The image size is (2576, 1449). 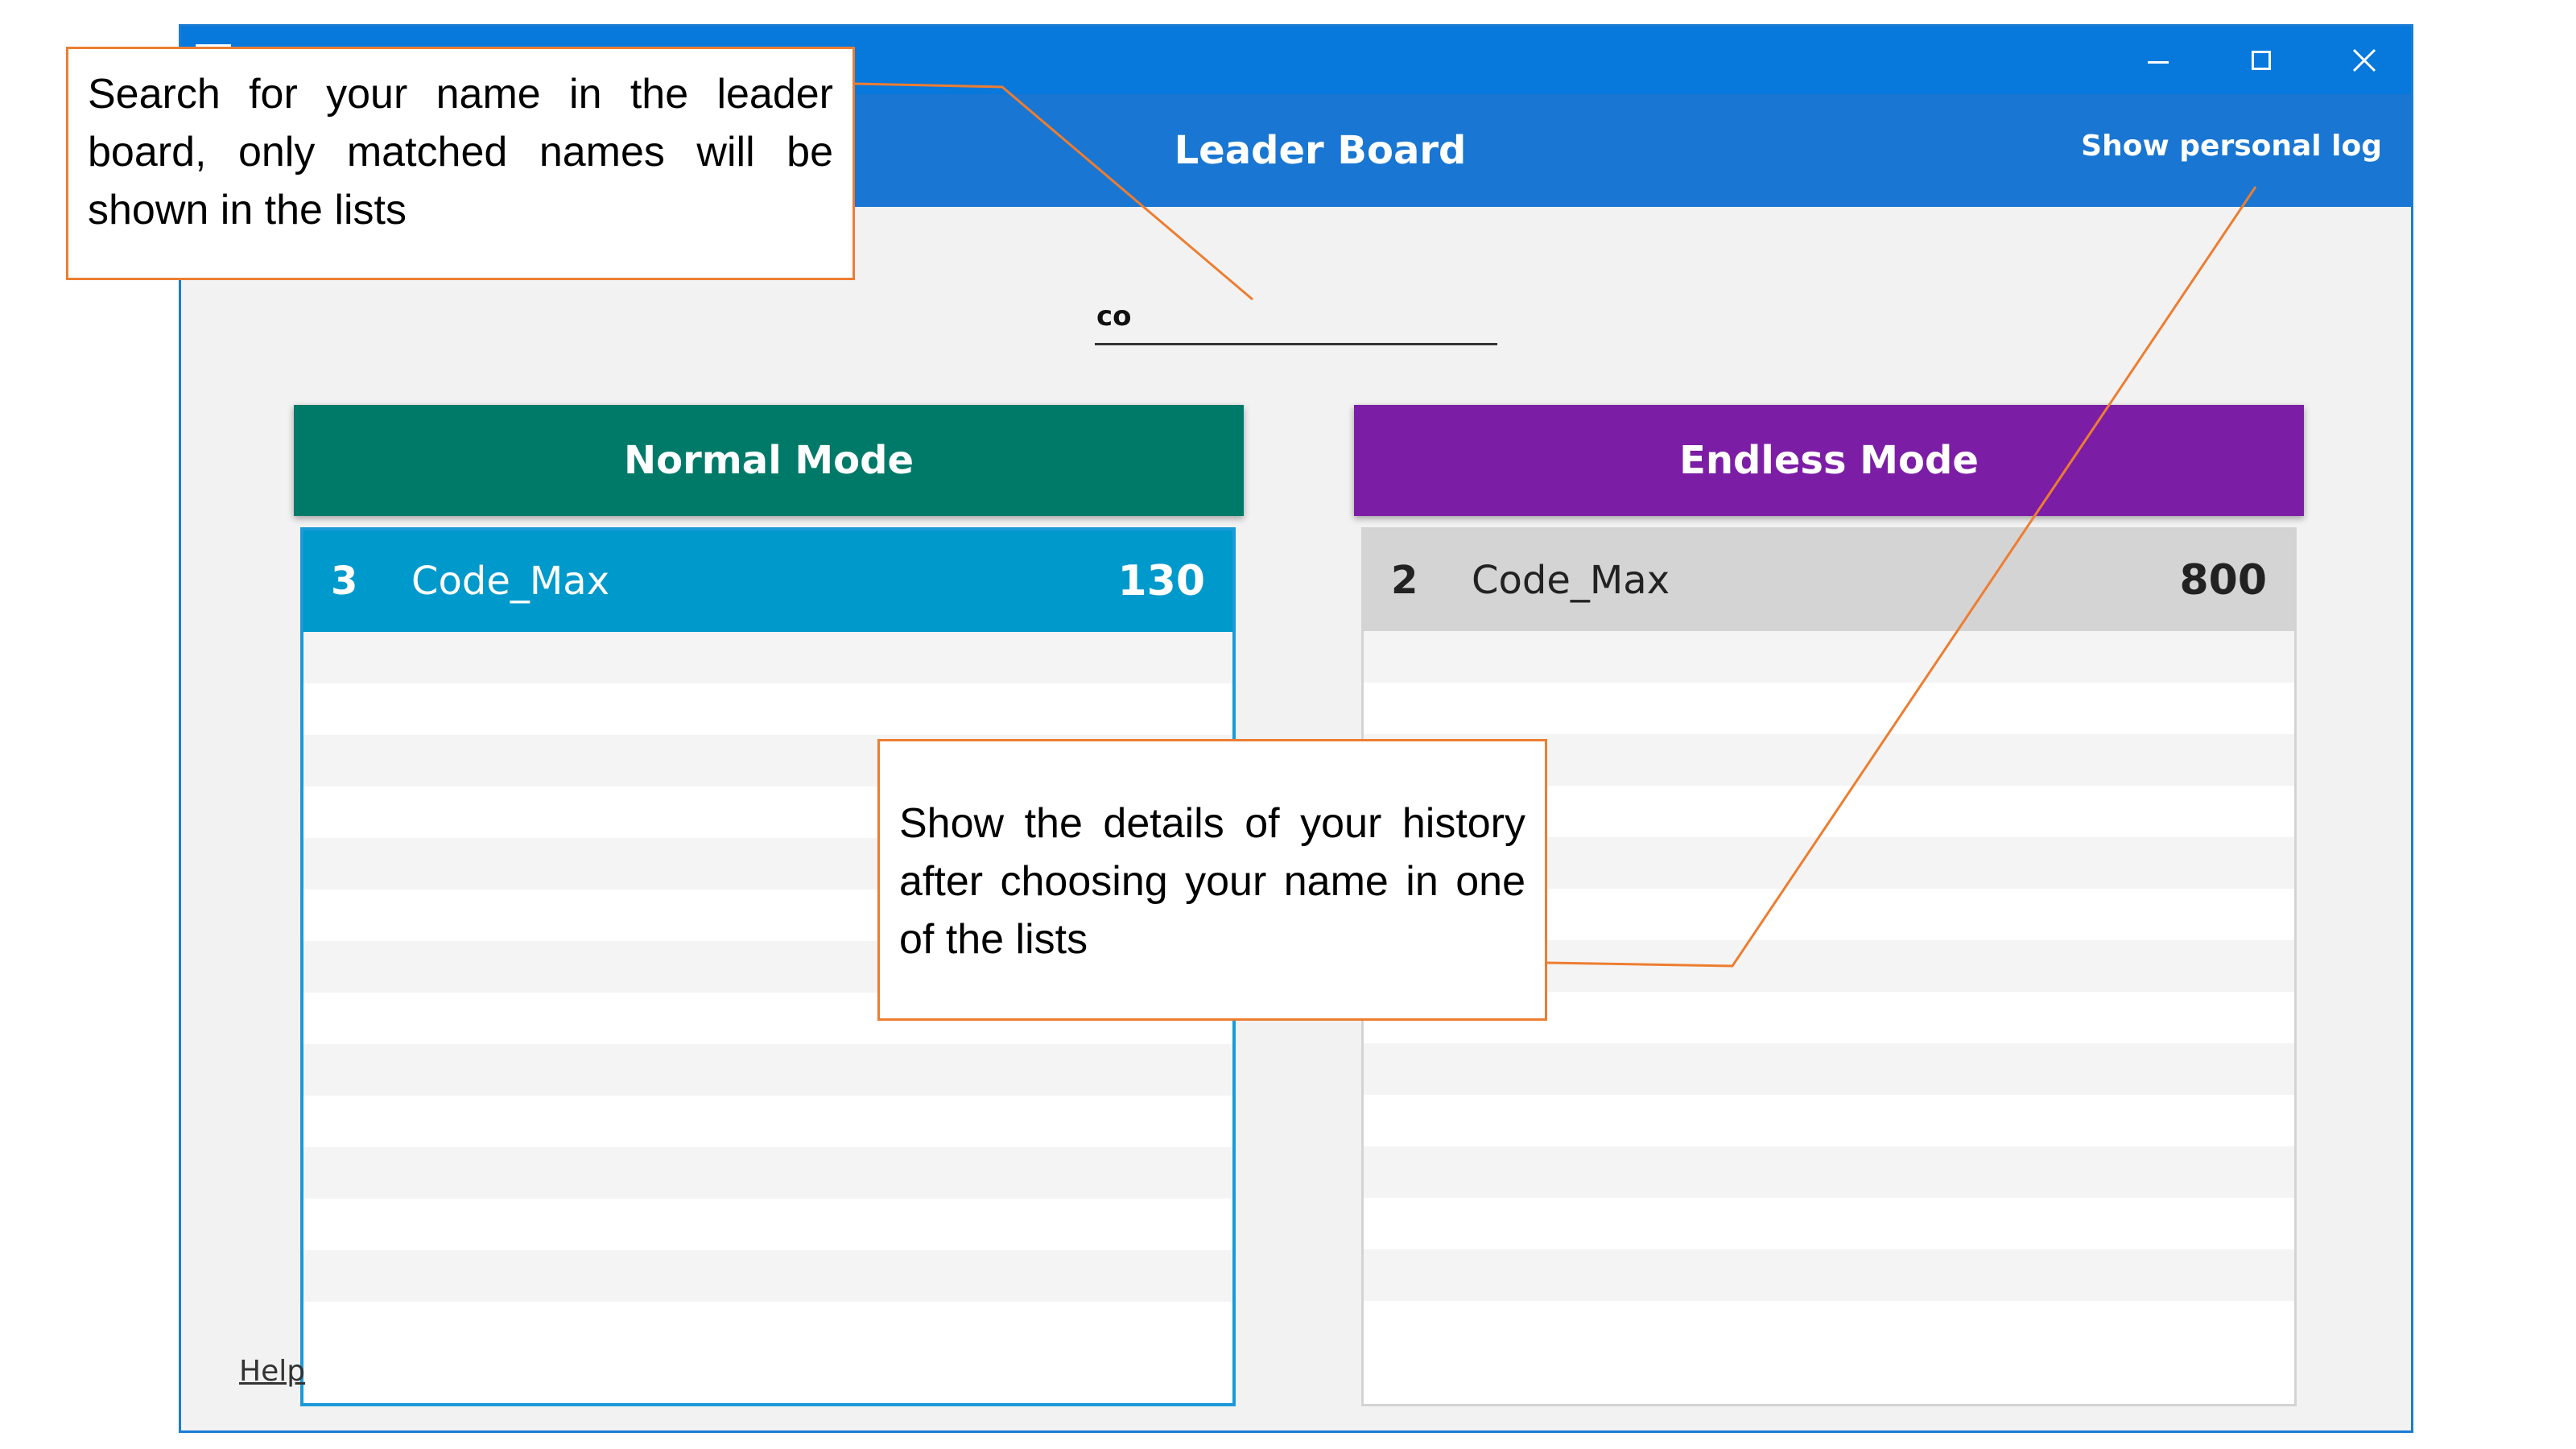 I want to click on minimize-button, so click(x=2158, y=60).